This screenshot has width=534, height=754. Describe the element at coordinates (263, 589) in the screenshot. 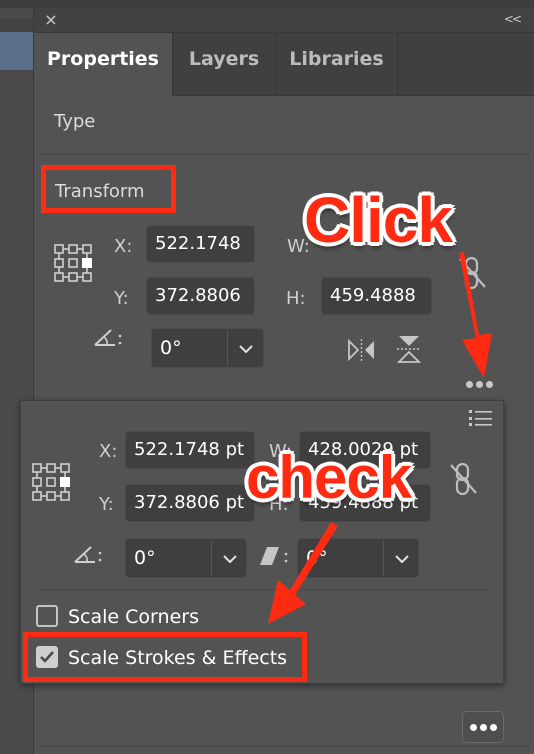

I see `popup-divider` at that location.